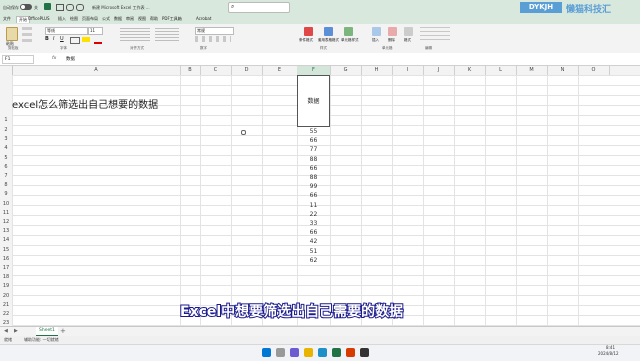 The image size is (640, 361). What do you see at coordinates (96, 70) in the screenshot?
I see `column-header: A` at bounding box center [96, 70].